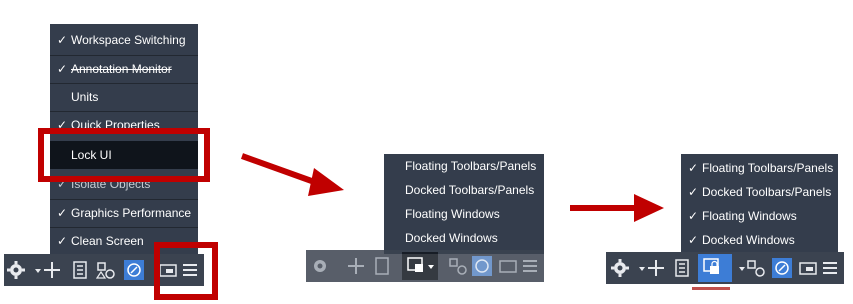 The image size is (853, 304). What do you see at coordinates (186, 271) in the screenshot?
I see `highlight-customization-button` at bounding box center [186, 271].